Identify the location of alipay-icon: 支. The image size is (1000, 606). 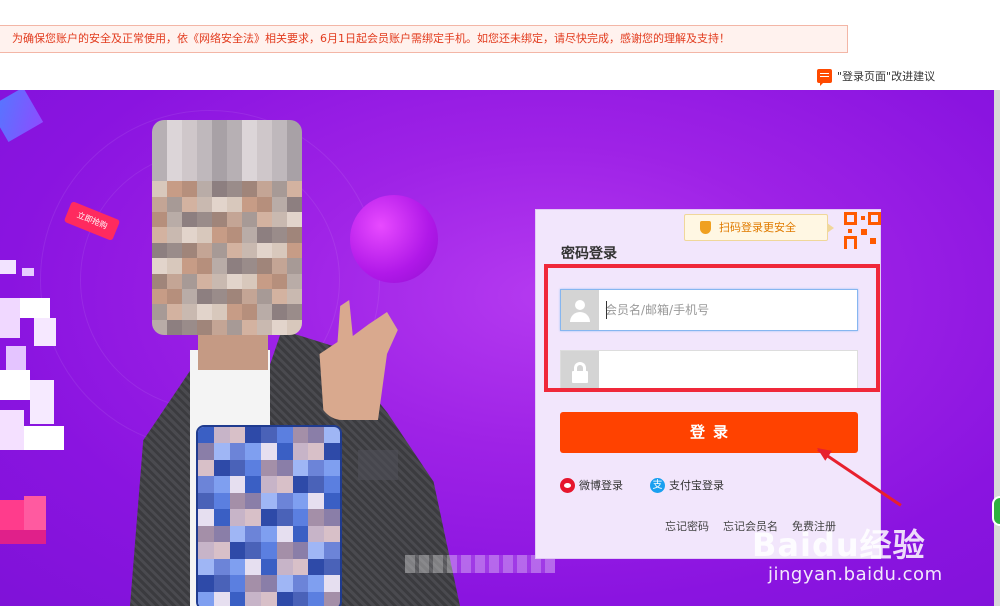
(657, 485).